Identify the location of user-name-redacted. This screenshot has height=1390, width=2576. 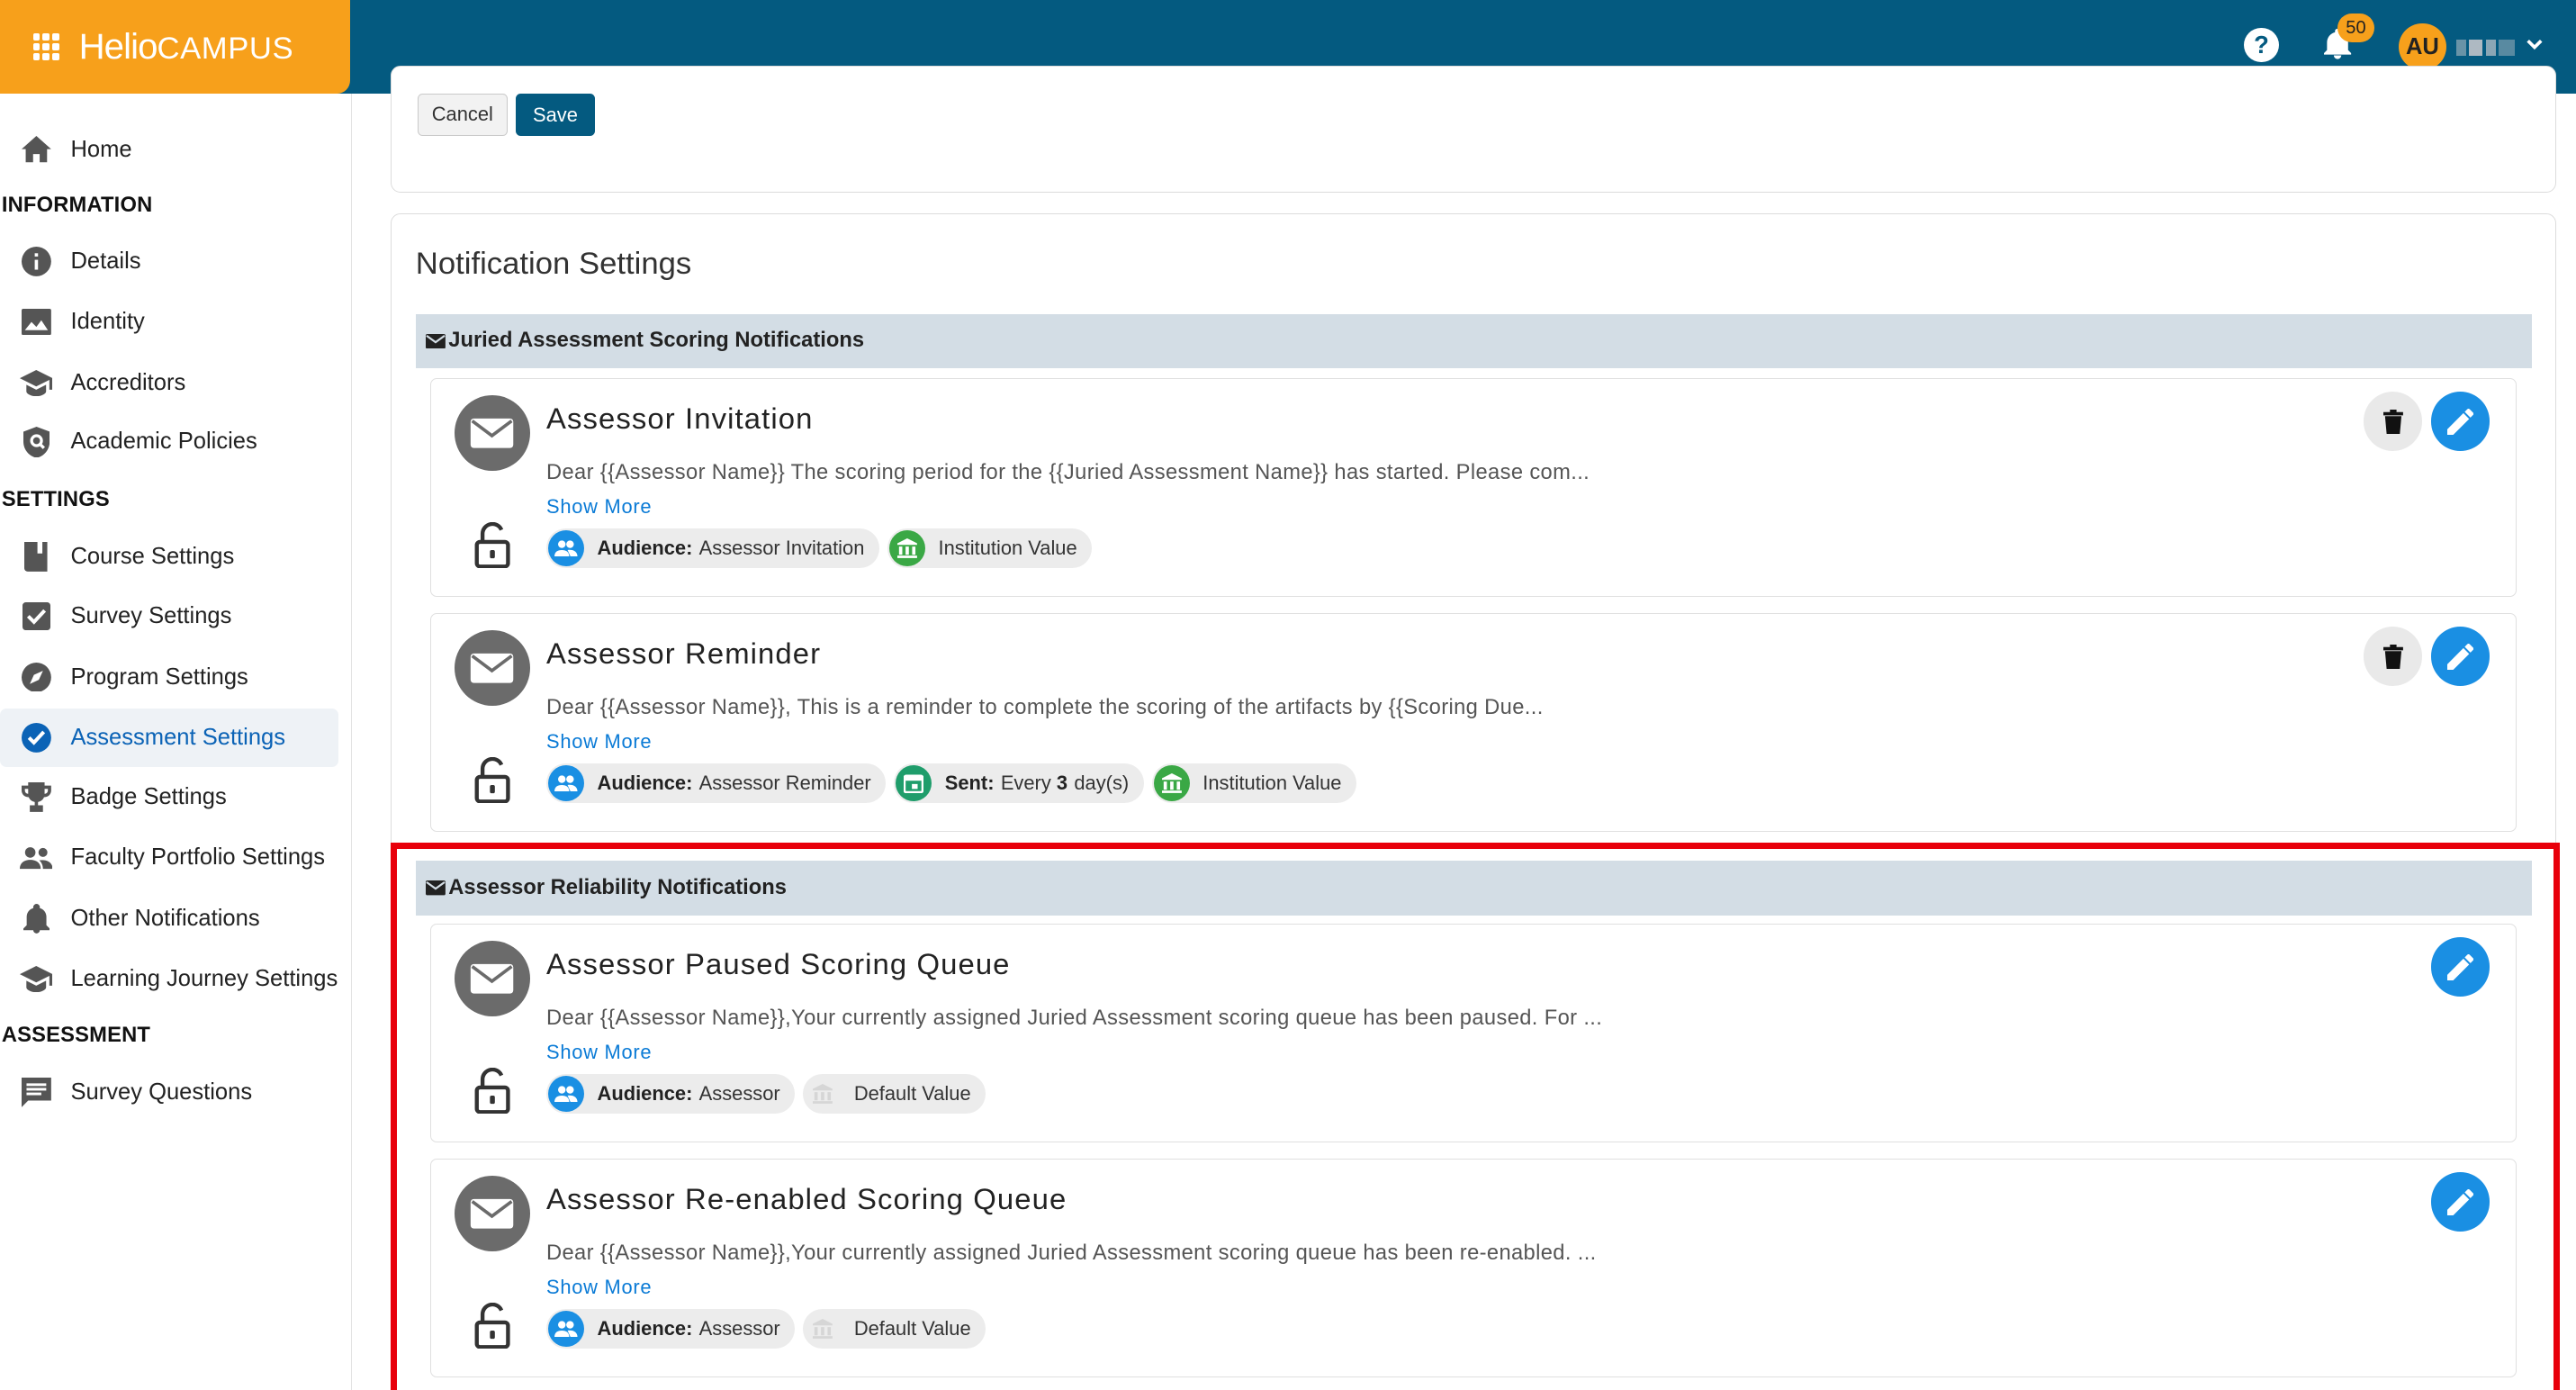
(2485, 48).